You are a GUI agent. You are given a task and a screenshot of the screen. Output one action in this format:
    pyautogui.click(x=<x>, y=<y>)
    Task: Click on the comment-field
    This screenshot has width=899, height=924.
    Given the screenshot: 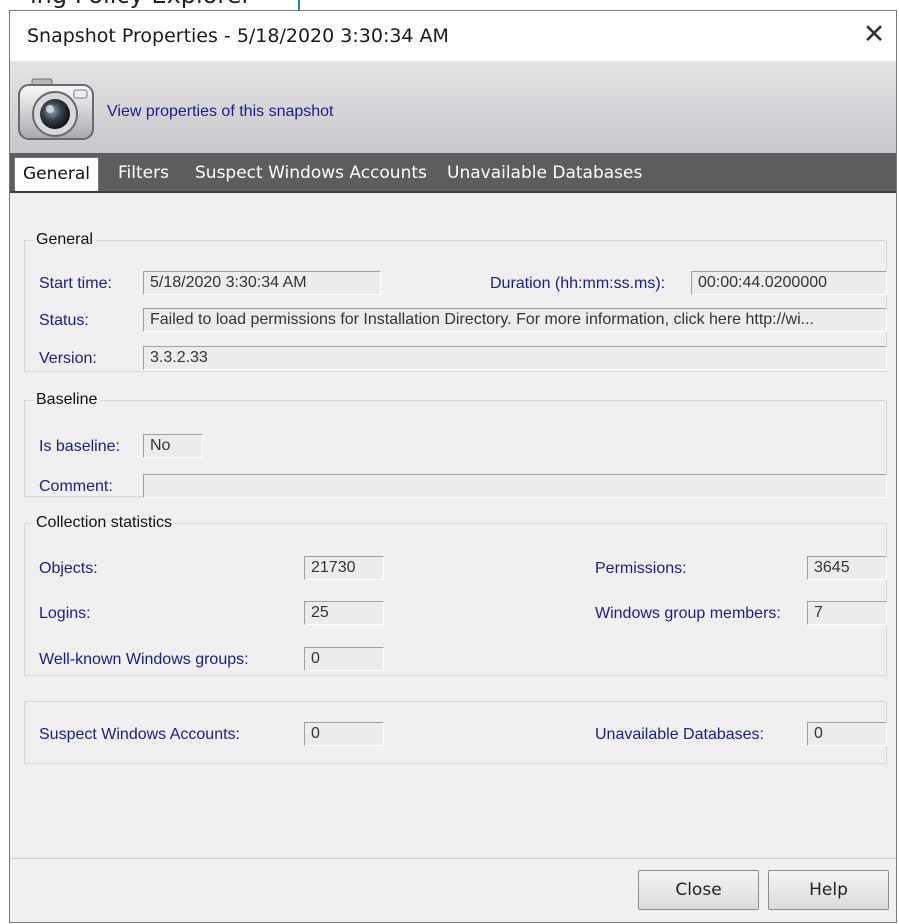 What is the action you would take?
    pyautogui.click(x=515, y=486)
    